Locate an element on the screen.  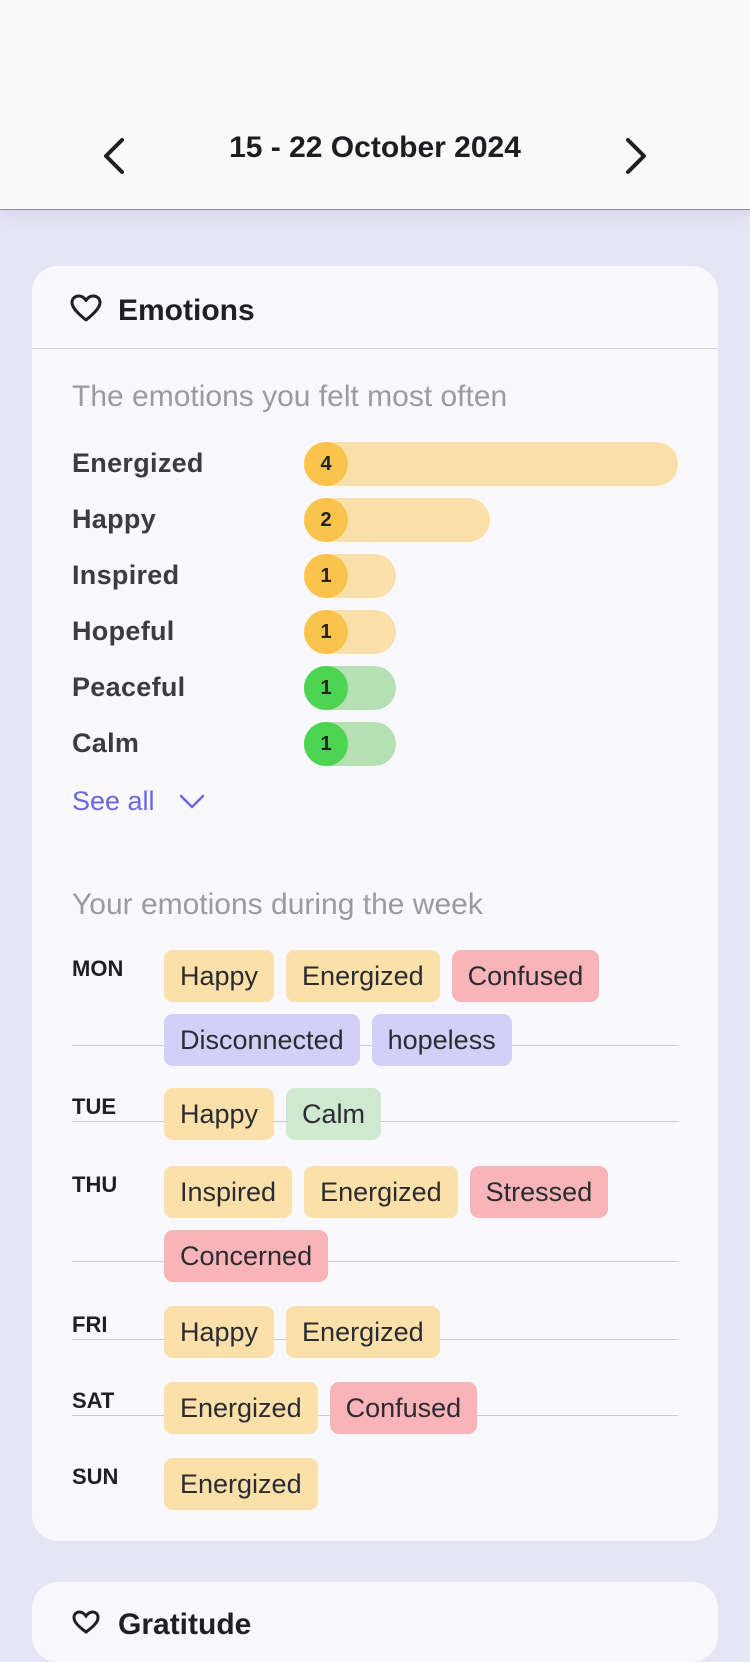
emotion-chips: Inspired Energized Stressed Concerned is located at coordinates (421, 1224).